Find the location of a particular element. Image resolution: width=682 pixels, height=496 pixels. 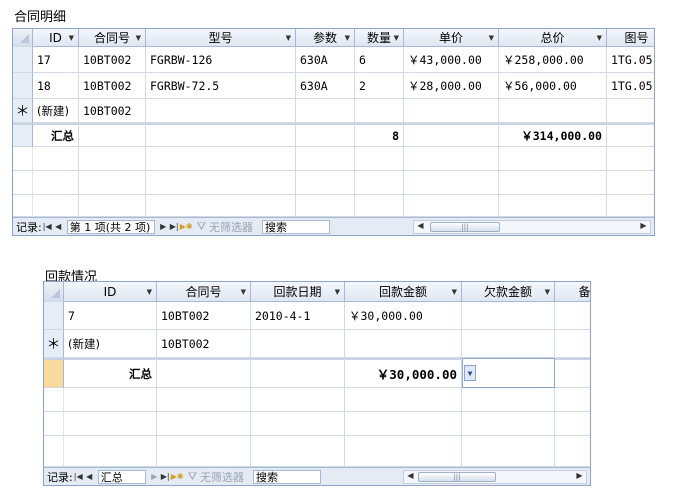

payment-header-row: ID ▼ 合同号 ▼ 回款日期 ▼ 回款金额 ▼ 欠款金额 ▼ 备 is located at coordinates (317, 292).